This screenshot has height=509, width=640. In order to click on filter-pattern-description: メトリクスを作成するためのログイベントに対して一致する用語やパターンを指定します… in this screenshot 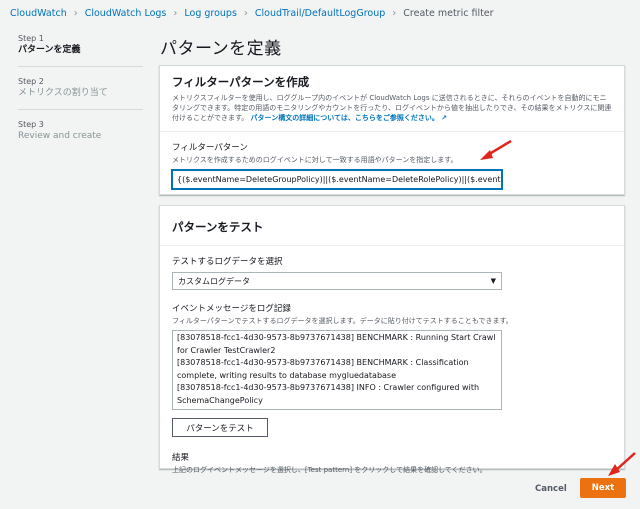, I will do `click(315, 160)`.